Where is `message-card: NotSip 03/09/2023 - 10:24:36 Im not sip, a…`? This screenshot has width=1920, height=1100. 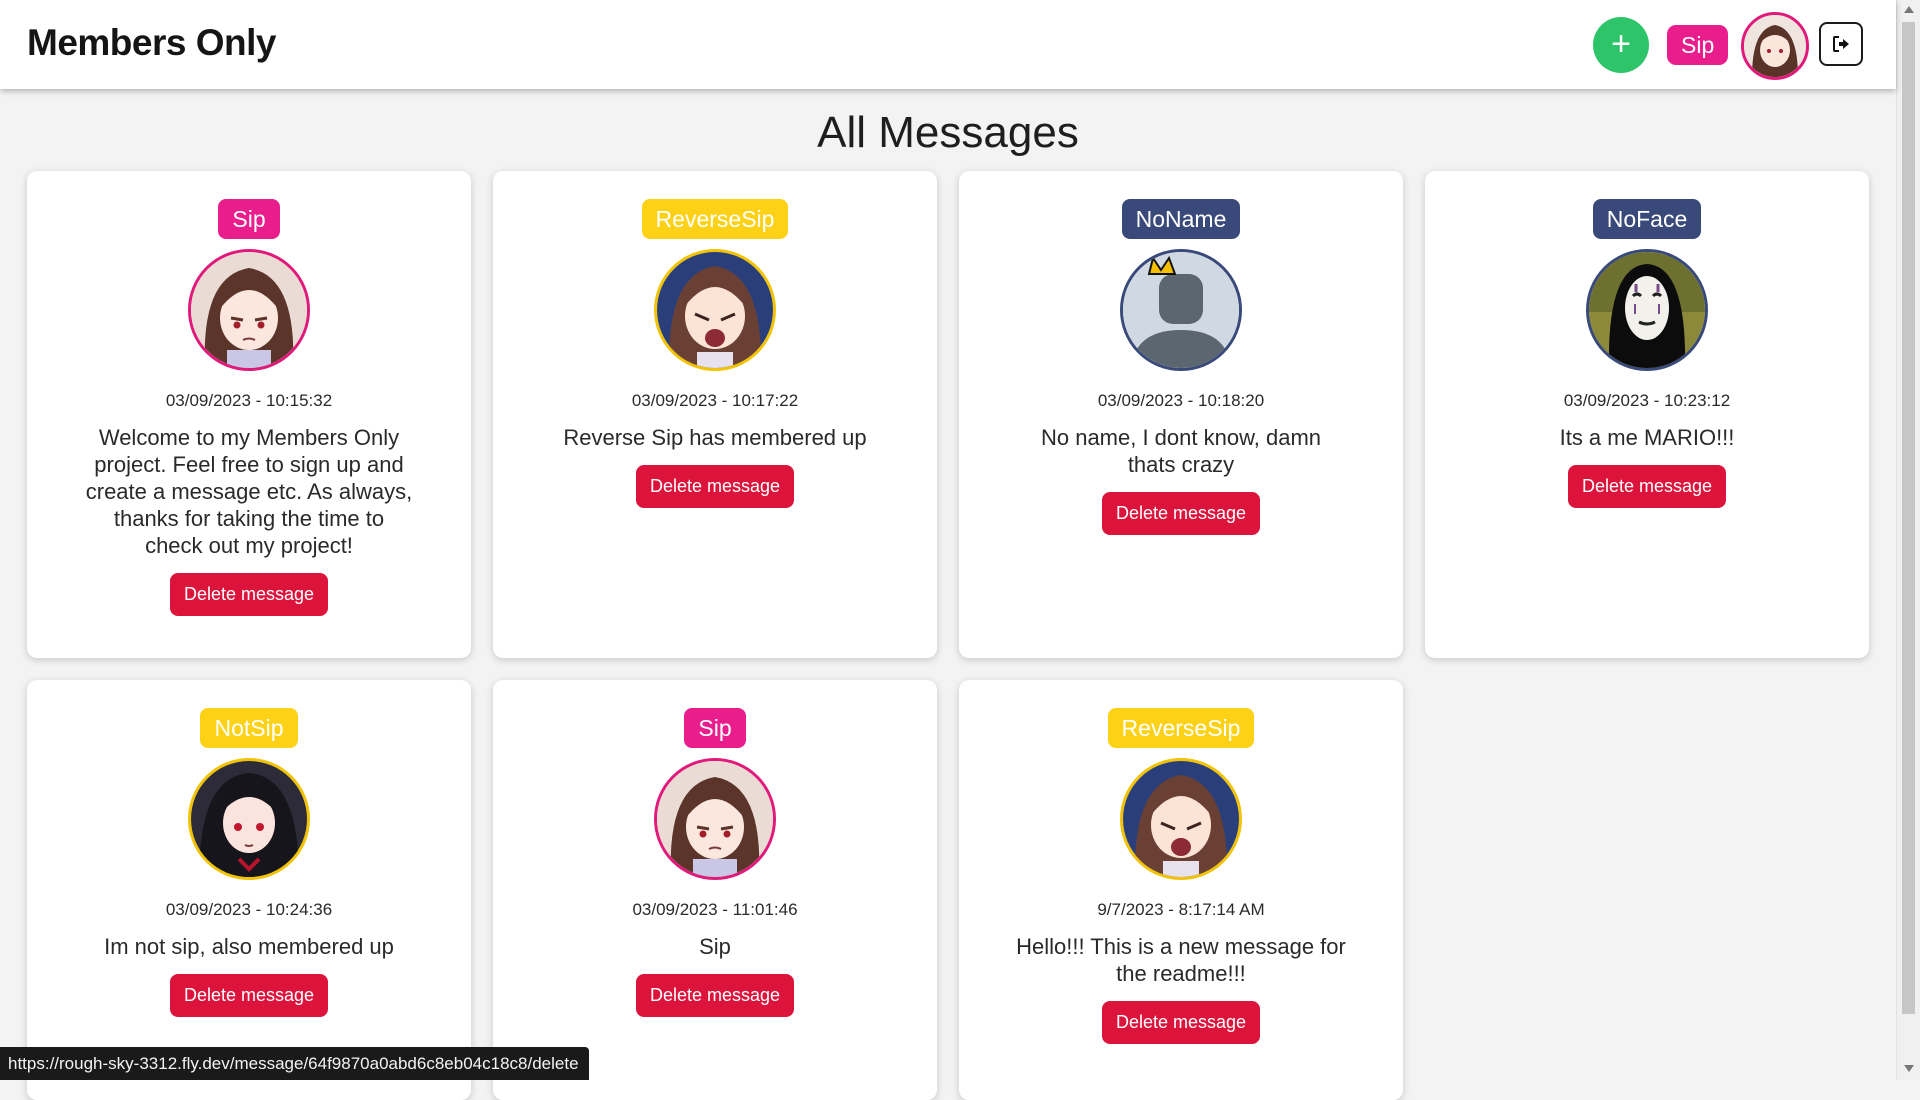 message-card: NotSip 03/09/2023 - 10:24:36 Im not sip, a… is located at coordinates (249, 890).